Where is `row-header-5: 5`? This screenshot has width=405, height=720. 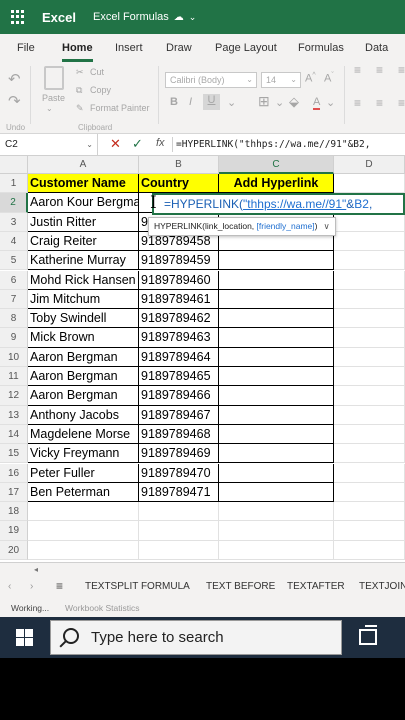
row-header-5: 5 is located at coordinates (14, 261).